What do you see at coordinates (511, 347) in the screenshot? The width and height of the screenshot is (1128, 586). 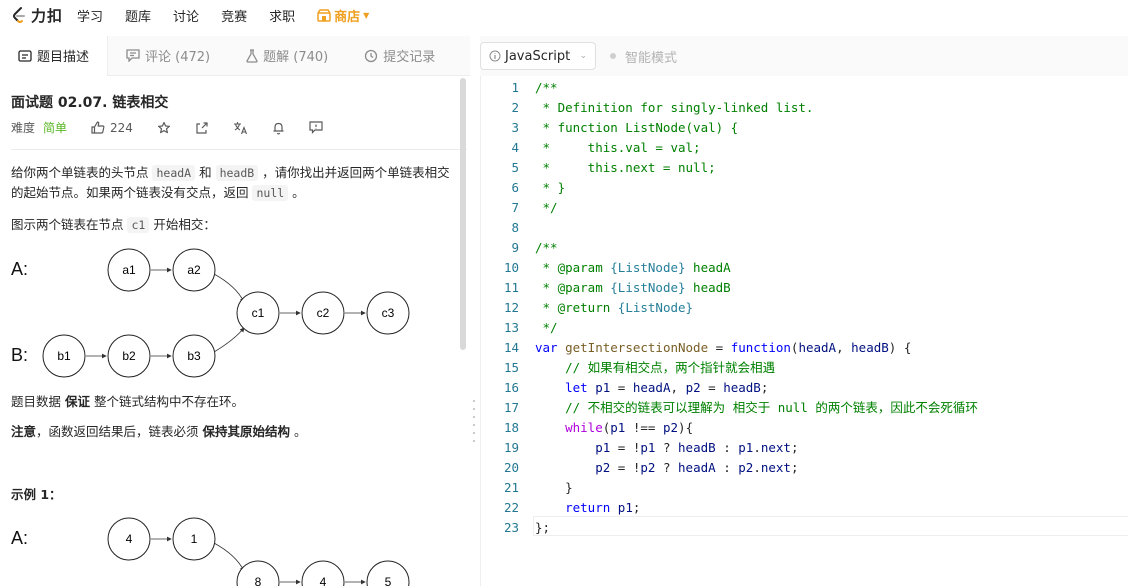 I see `line-number: 14` at bounding box center [511, 347].